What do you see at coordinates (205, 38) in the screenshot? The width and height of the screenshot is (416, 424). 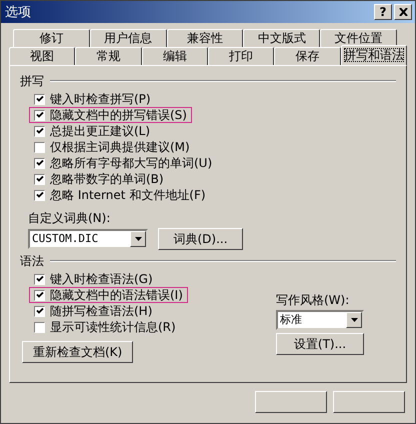 I see `tab: 兼容性` at bounding box center [205, 38].